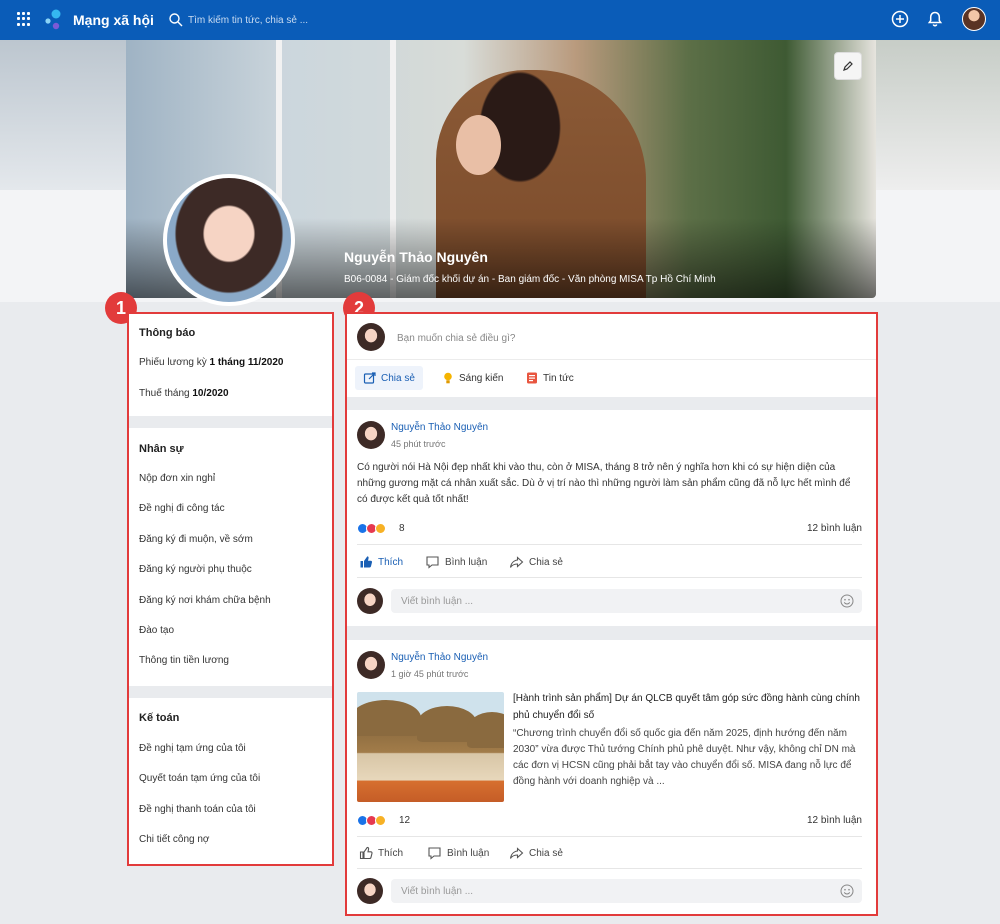  I want to click on search-icon, so click(176, 20).